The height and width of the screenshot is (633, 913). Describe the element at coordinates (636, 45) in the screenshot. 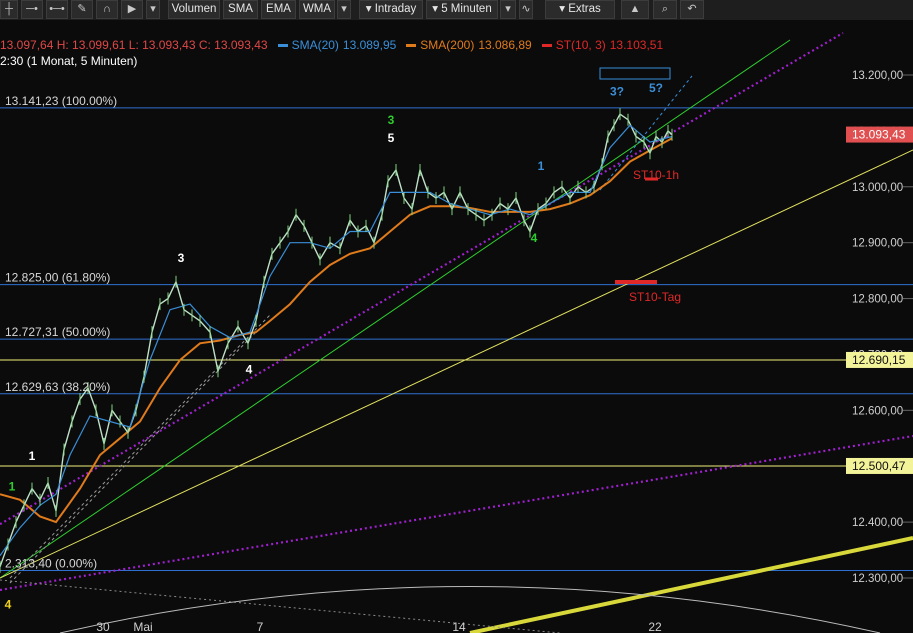

I see `supertrend-value: 13.103,51` at that location.